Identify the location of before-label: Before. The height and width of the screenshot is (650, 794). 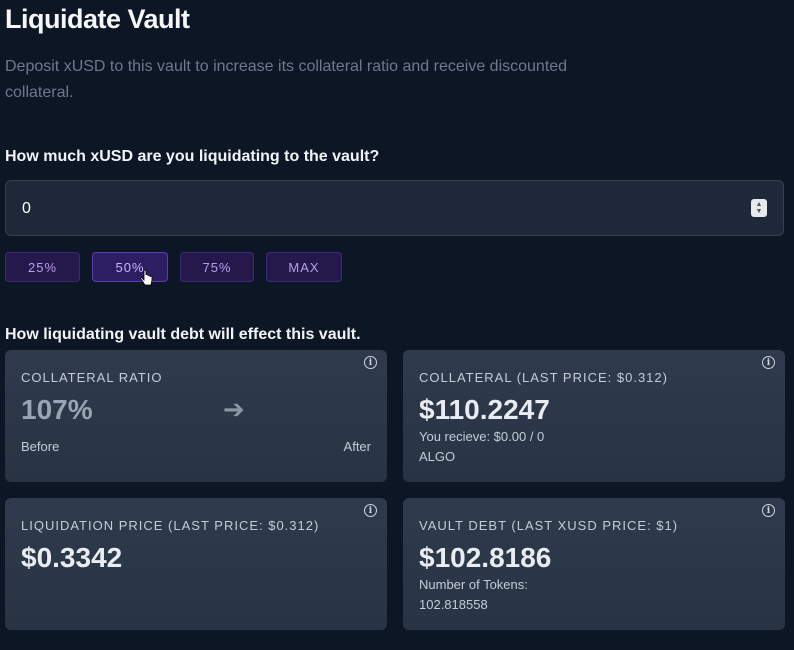
(40, 446).